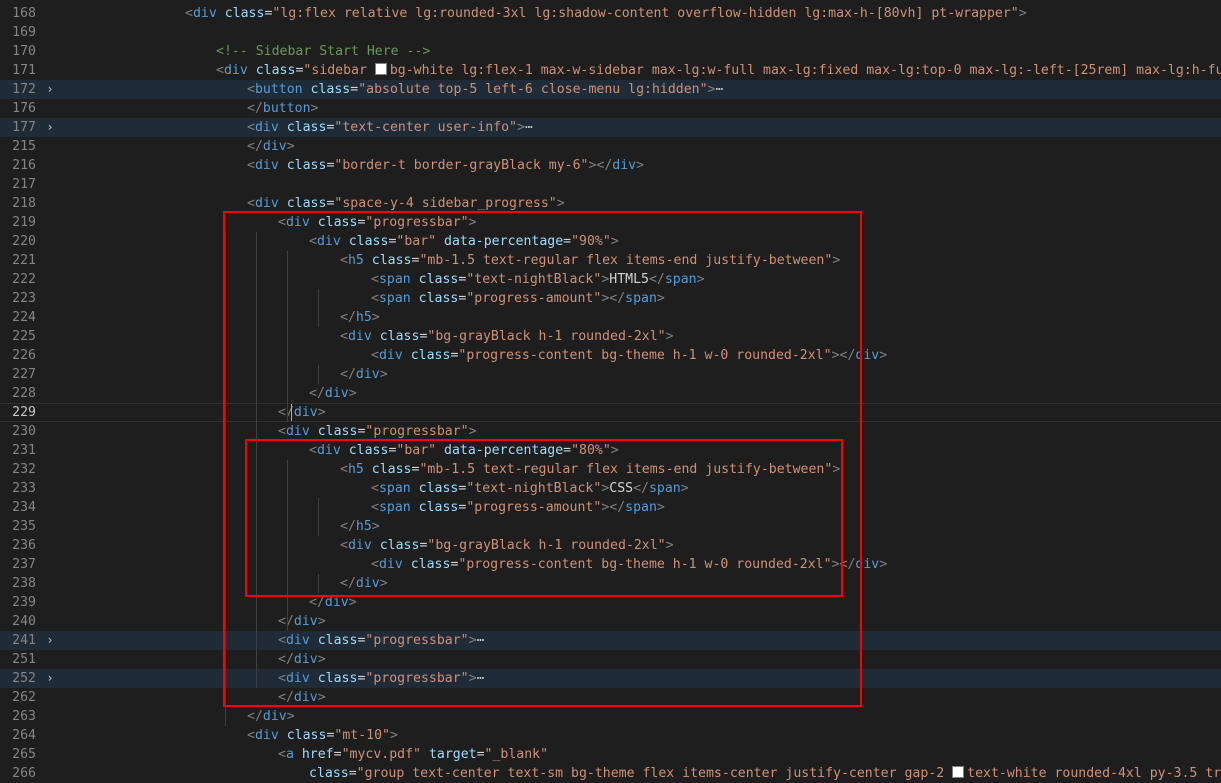 The width and height of the screenshot is (1221, 783). Describe the element at coordinates (656, 754) in the screenshot. I see `code-content: <a href="mycv.pdf" target="_blank"` at that location.